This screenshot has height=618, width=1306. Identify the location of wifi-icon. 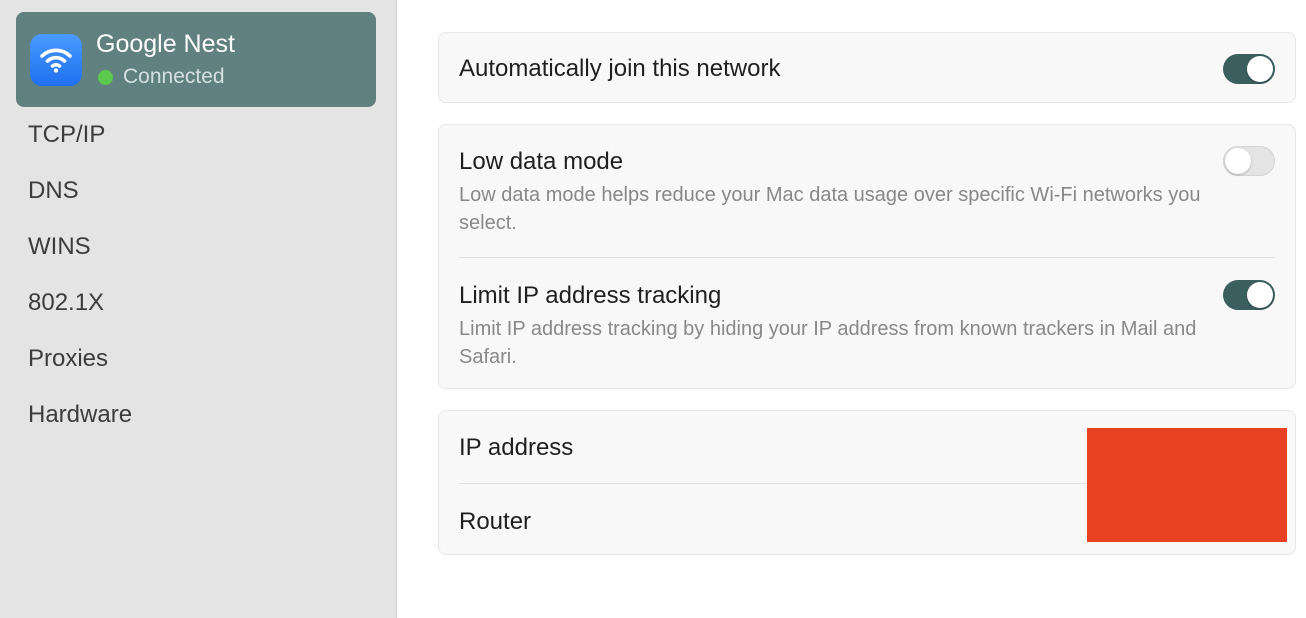
(56, 60).